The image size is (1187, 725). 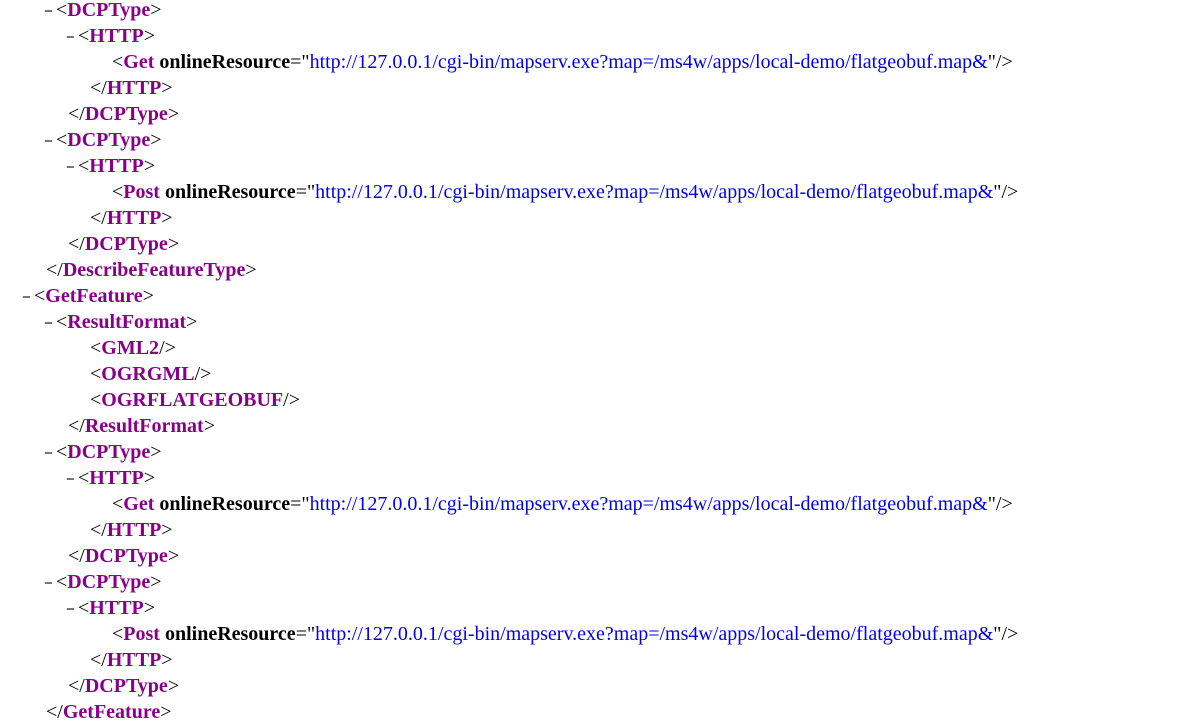 What do you see at coordinates (130, 348) in the screenshot?
I see `tag-name: GML2` at bounding box center [130, 348].